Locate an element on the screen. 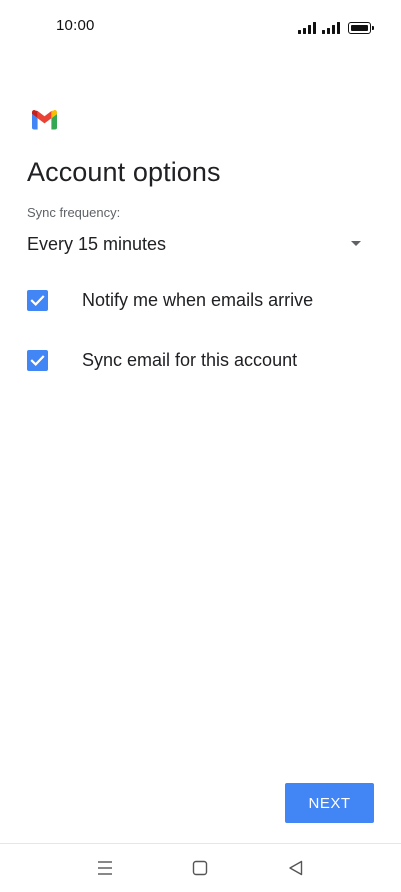 The height and width of the screenshot is (892, 401). gmail-logo-icon is located at coordinates (44, 120).